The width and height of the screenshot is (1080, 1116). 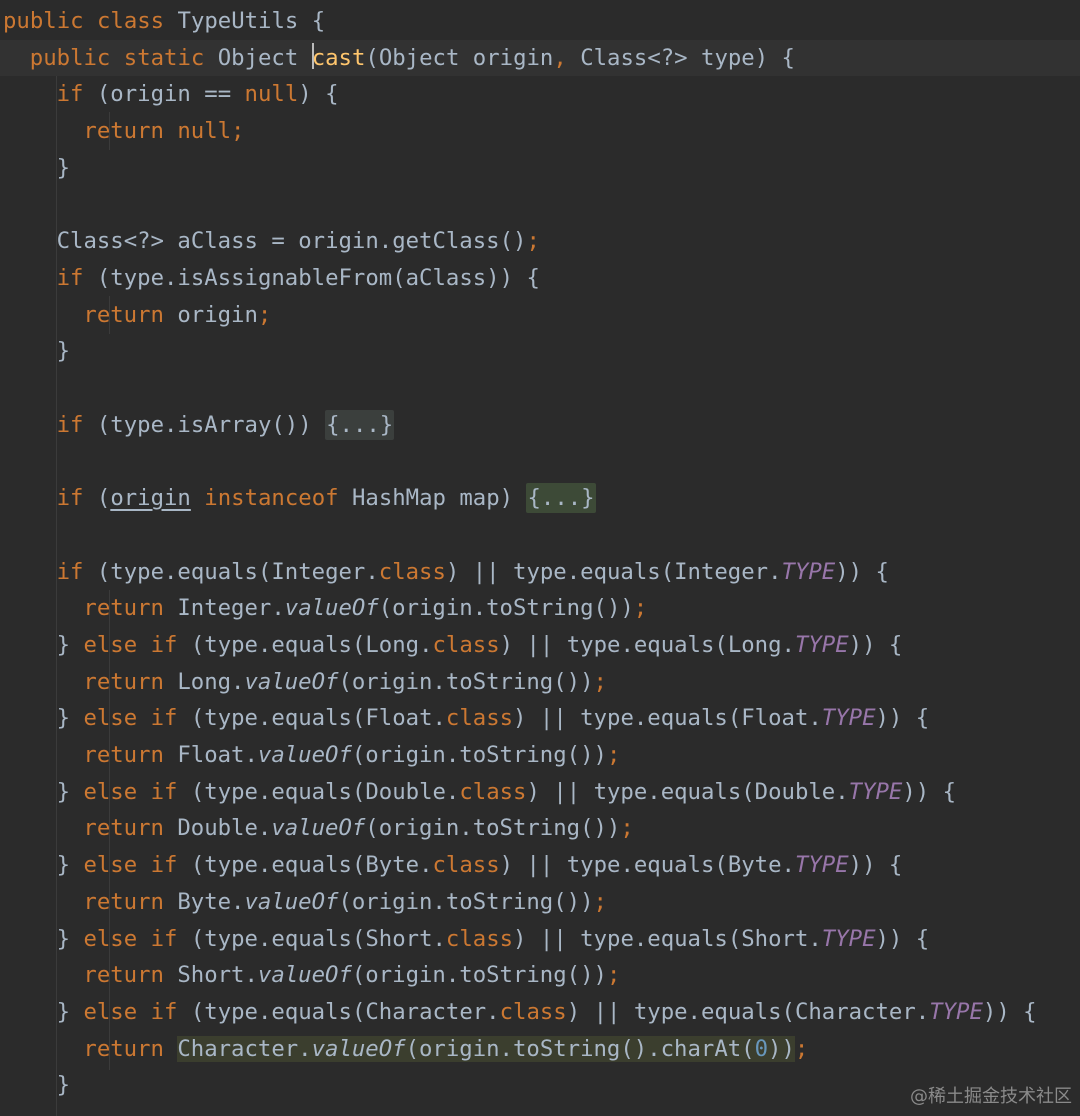 I want to click on code-line: return Short.valueOf(origin.toString());, so click(x=540, y=975).